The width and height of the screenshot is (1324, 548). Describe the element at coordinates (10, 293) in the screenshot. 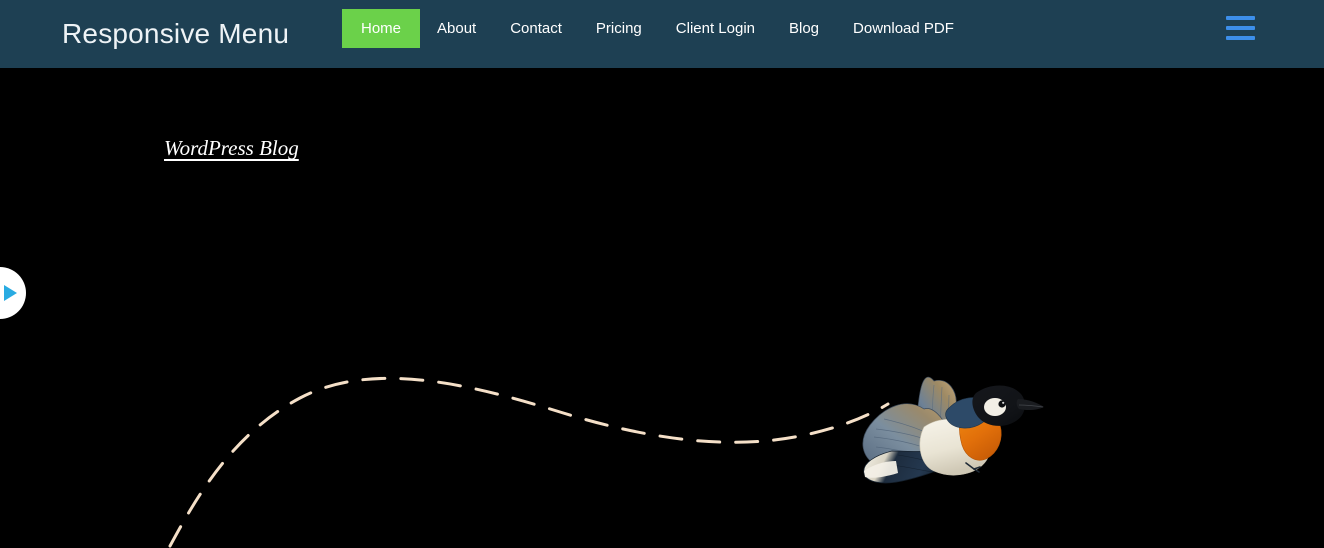

I see `play-triangle-icon` at that location.